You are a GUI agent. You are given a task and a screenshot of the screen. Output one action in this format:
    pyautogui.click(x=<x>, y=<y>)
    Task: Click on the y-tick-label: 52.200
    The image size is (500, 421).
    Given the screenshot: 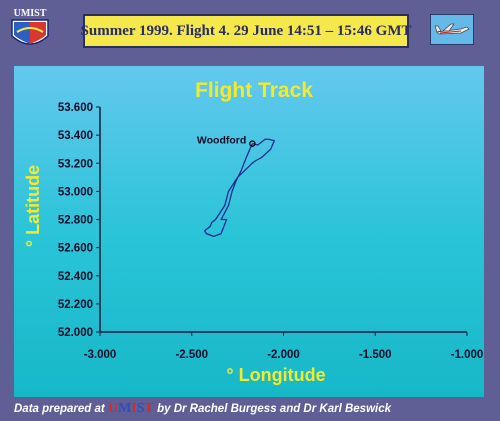 What is the action you would take?
    pyautogui.click(x=75, y=305)
    